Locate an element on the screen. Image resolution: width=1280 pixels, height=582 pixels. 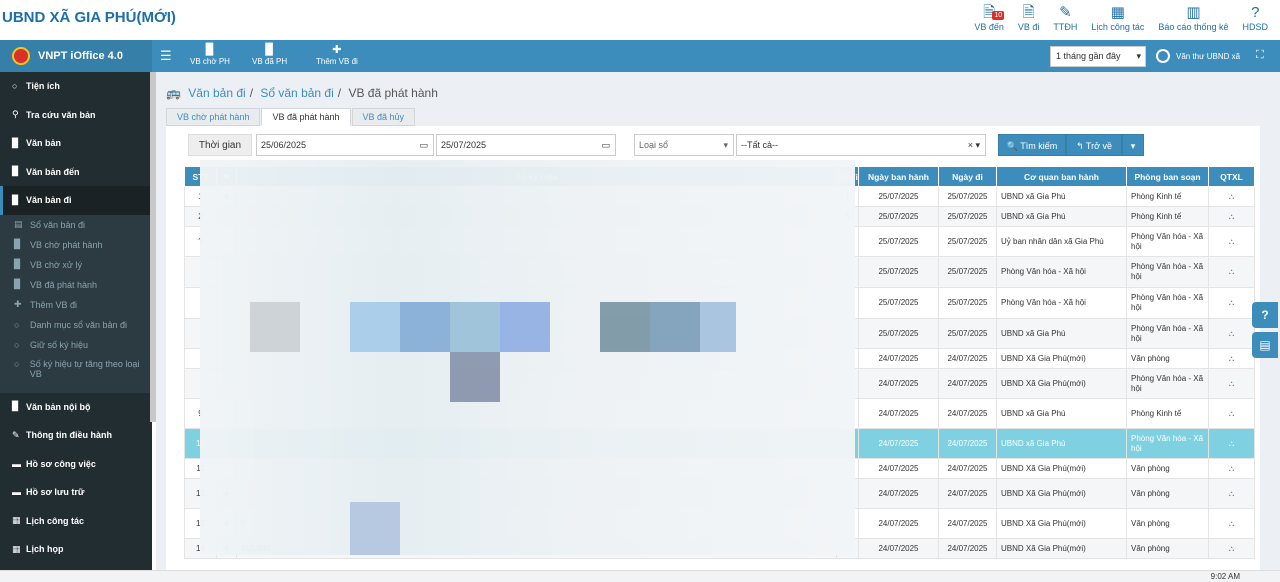
header-tool-0: 🗎 10 VB đến is located at coordinates (989, 18).